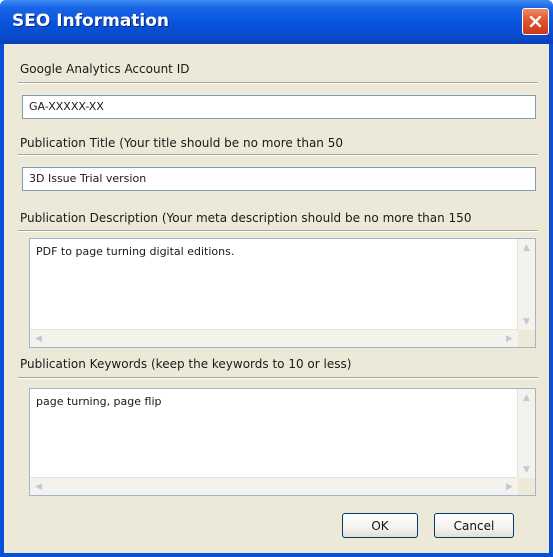  Describe the element at coordinates (278, 378) in the screenshot. I see `publication-keywords-divider` at that location.